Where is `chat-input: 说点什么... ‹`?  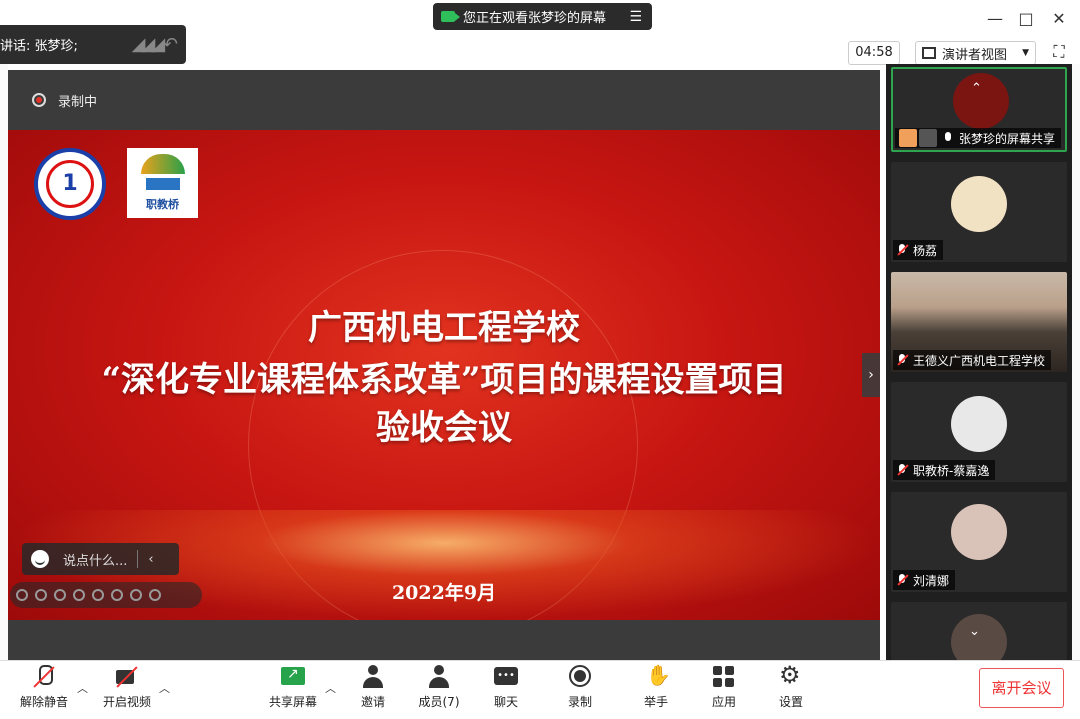
chat-input: 说点什么... ‹ is located at coordinates (100, 559).